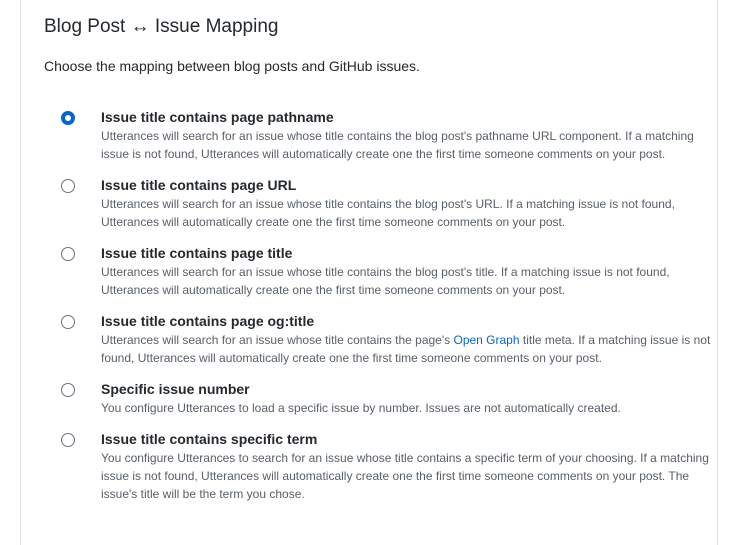 Image resolution: width=741 pixels, height=545 pixels. What do you see at coordinates (68, 440) in the screenshot?
I see `radio-specific-term` at bounding box center [68, 440].